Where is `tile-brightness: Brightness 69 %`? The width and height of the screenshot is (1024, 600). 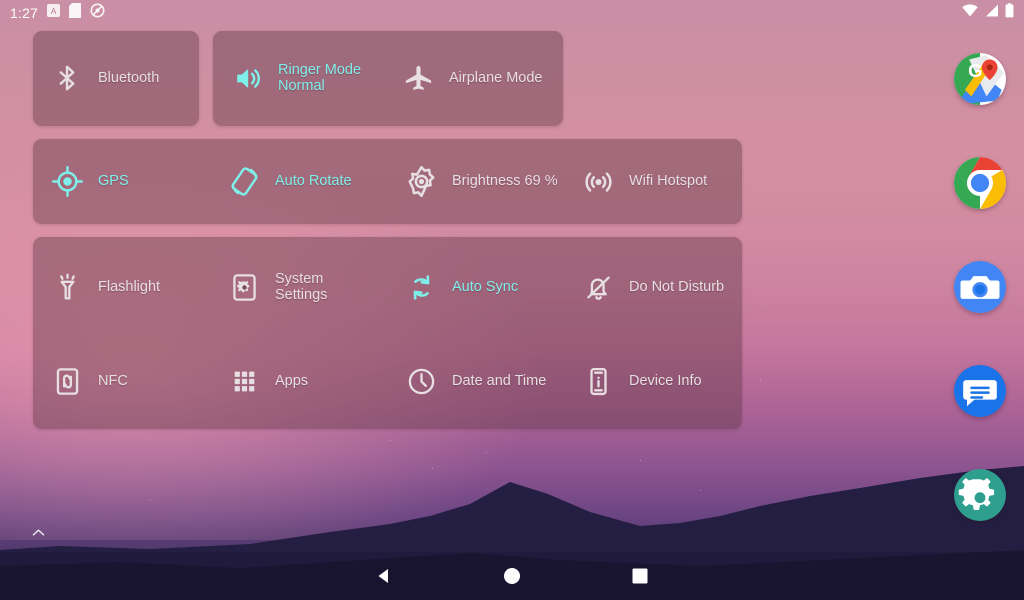
tile-brightness: Brightness 69 % is located at coordinates (479, 181).